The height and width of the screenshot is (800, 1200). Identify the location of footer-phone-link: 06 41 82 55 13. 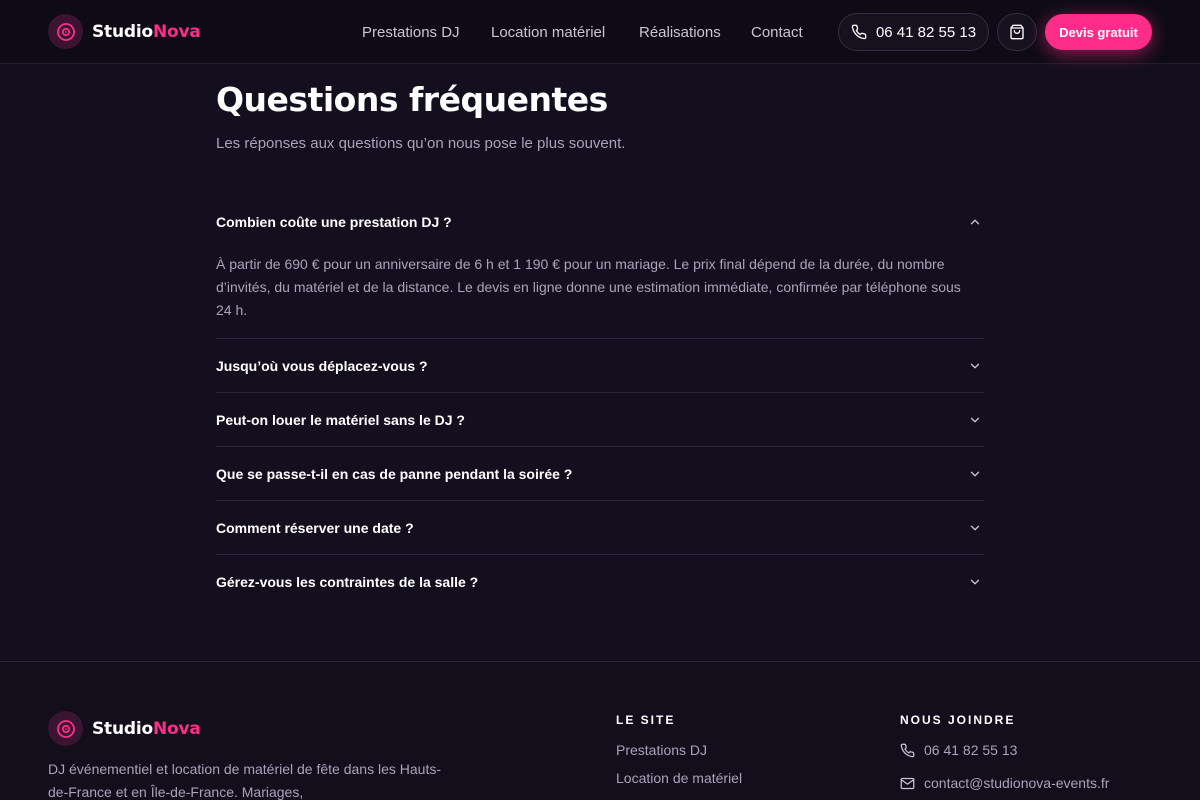
(958, 750).